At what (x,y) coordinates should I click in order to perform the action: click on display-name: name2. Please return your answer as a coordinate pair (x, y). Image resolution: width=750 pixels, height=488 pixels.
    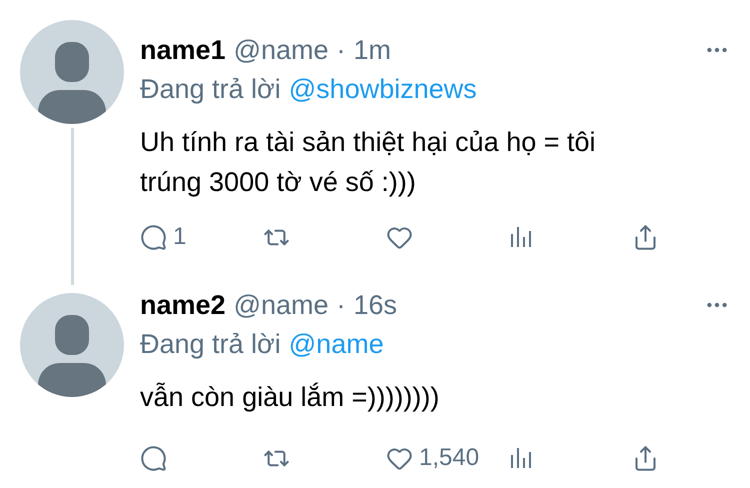
    Looking at the image, I should click on (183, 305).